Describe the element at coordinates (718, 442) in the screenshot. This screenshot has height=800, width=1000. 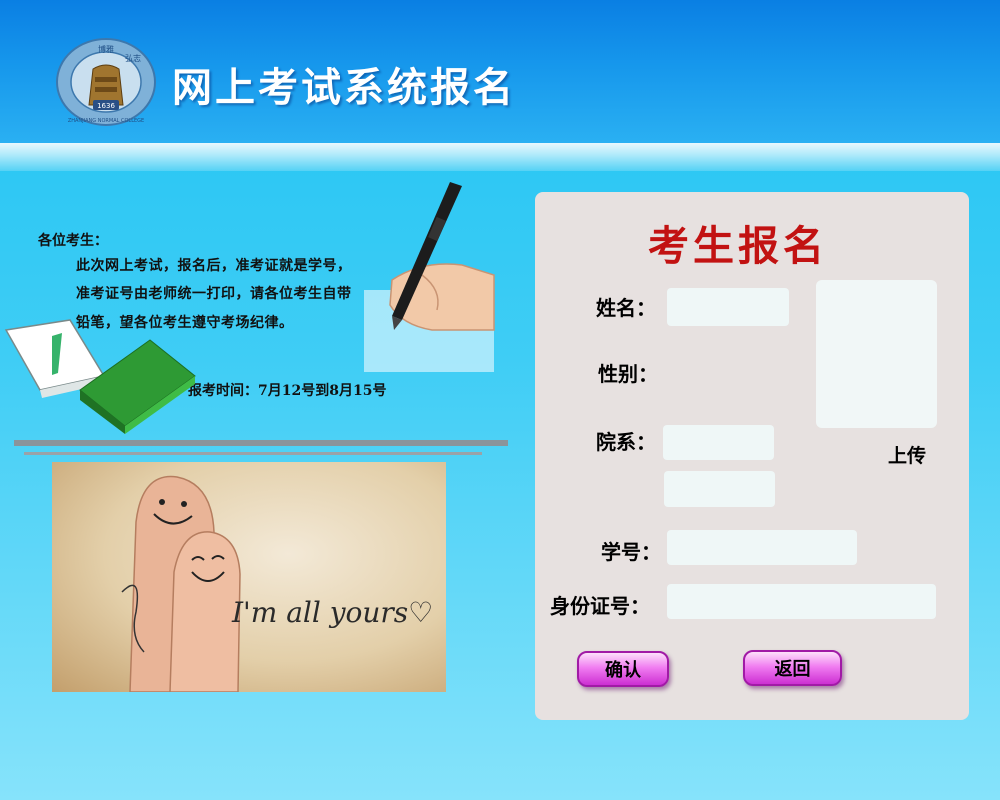
I see `department-input` at that location.